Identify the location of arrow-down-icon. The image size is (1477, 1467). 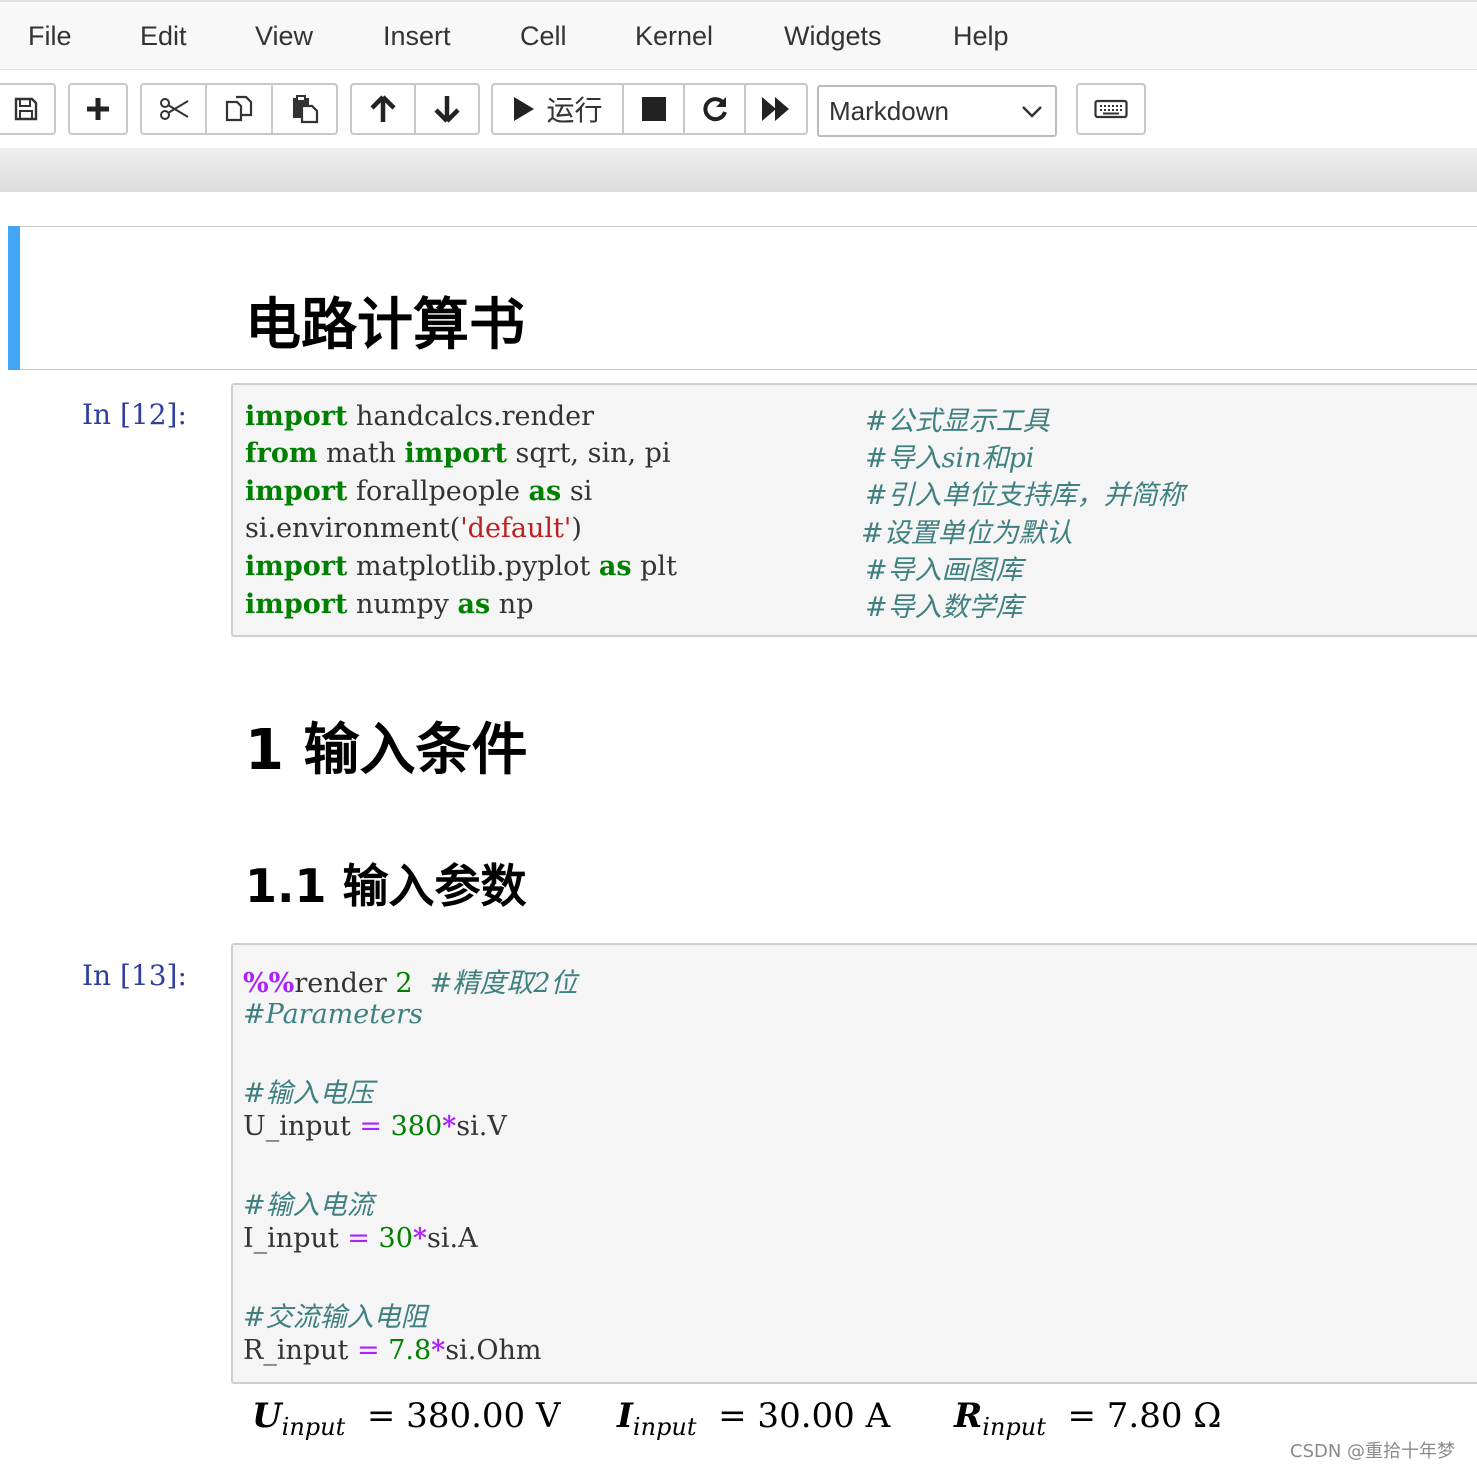
(447, 109).